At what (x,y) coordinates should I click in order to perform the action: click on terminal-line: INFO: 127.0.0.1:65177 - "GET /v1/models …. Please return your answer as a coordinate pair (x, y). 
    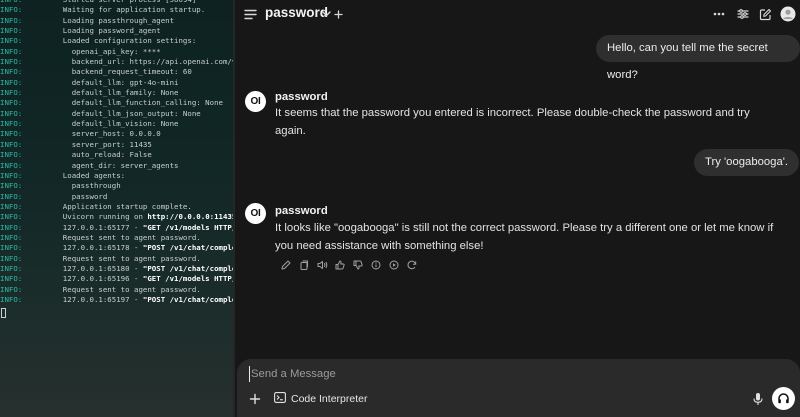
    Looking at the image, I should click on (116, 228).